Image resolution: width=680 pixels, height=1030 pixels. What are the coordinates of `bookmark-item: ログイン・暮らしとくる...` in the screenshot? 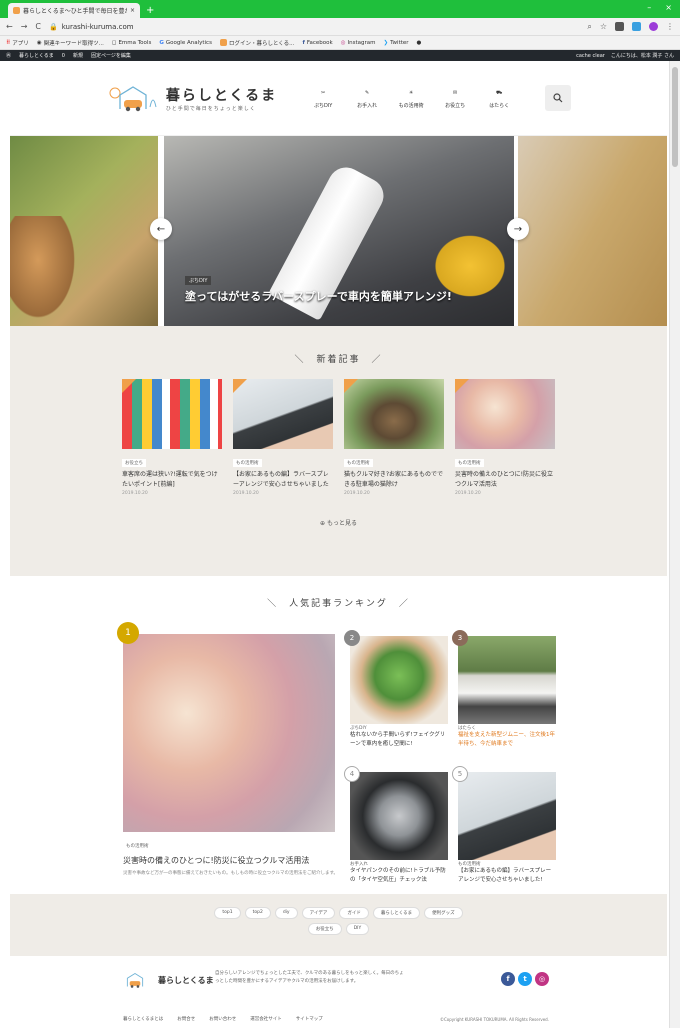 It's located at (256, 43).